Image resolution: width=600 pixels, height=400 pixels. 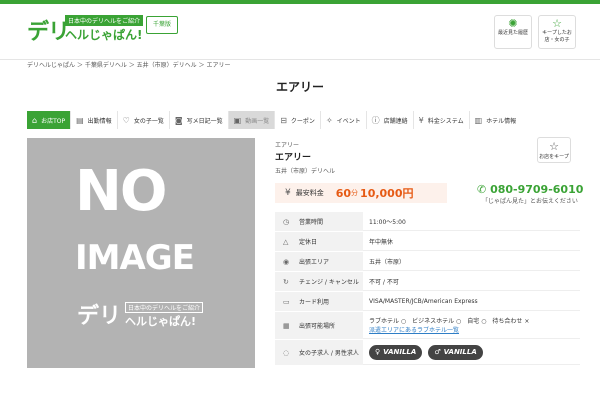 What do you see at coordinates (286, 352) in the screenshot?
I see `chat-icon: ◌` at bounding box center [286, 352].